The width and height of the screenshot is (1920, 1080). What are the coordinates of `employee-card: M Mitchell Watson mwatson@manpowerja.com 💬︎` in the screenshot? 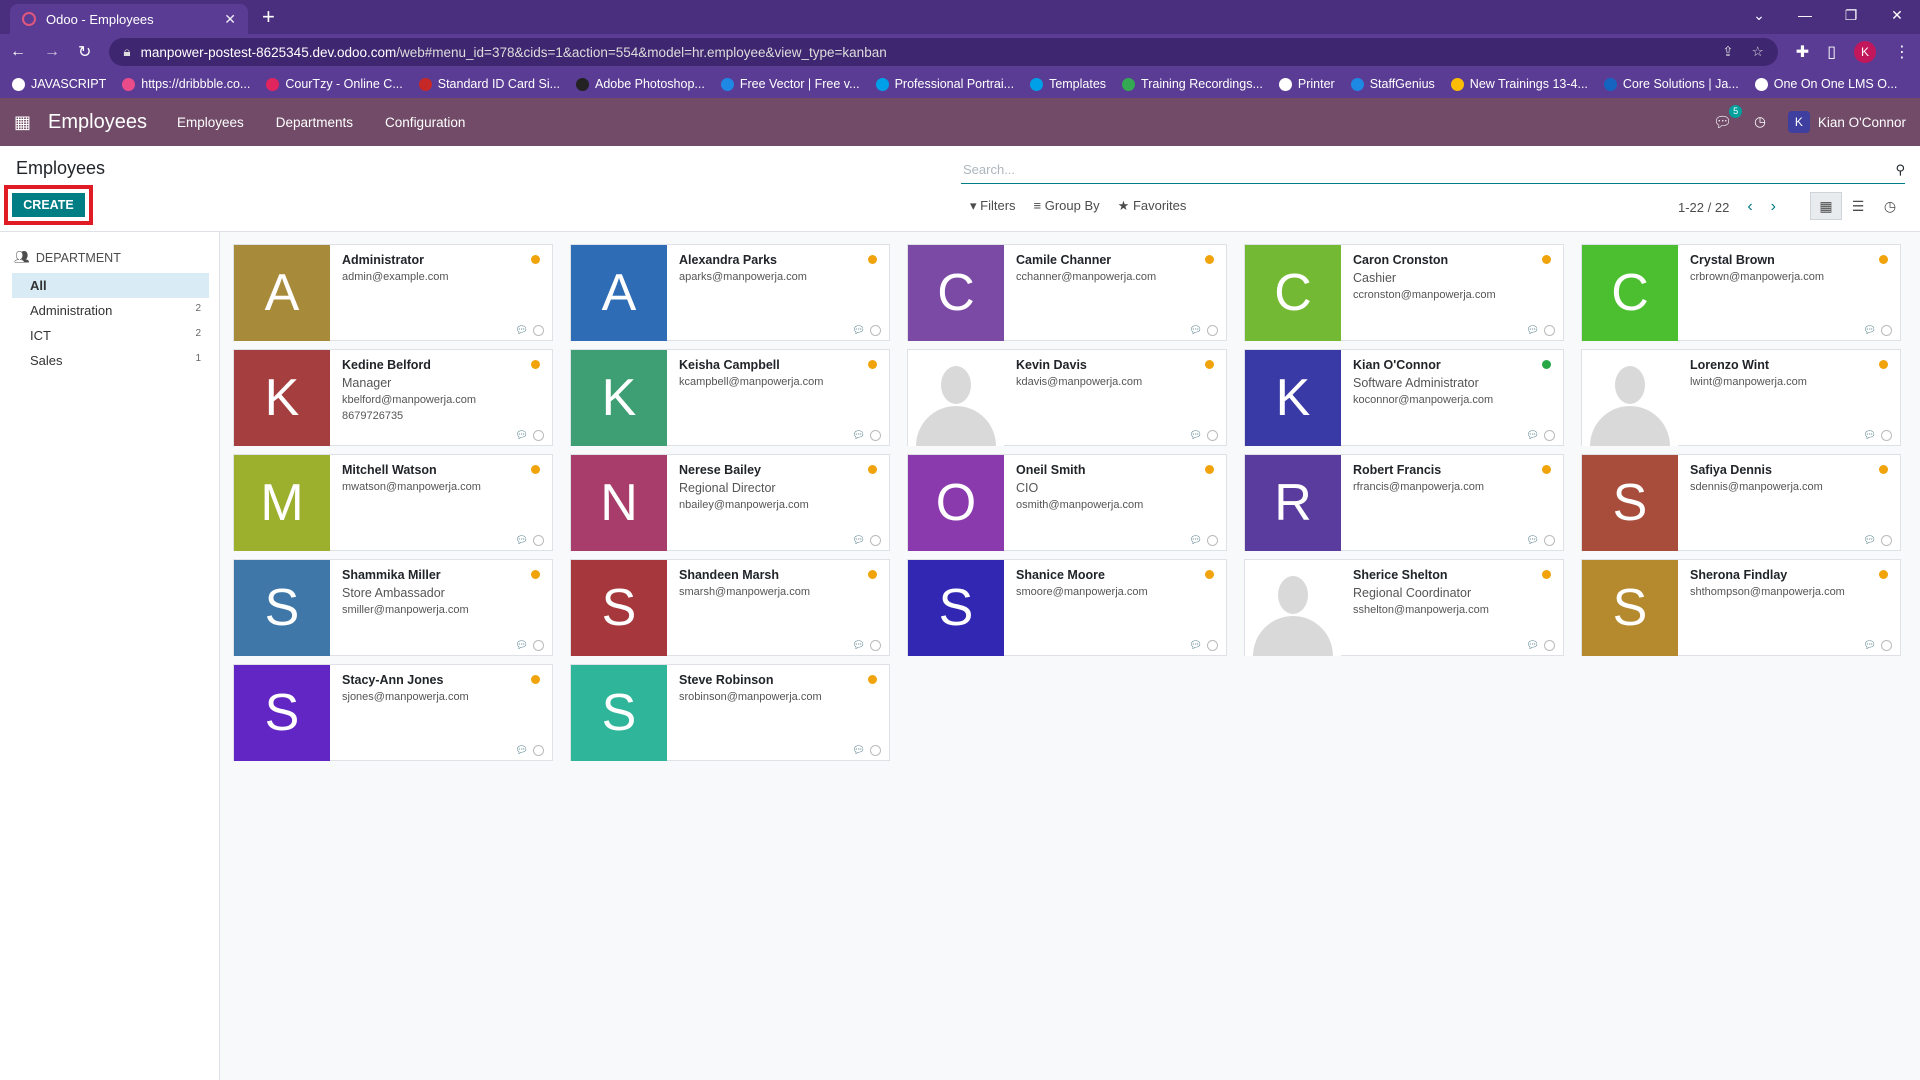 It's located at (393, 502).